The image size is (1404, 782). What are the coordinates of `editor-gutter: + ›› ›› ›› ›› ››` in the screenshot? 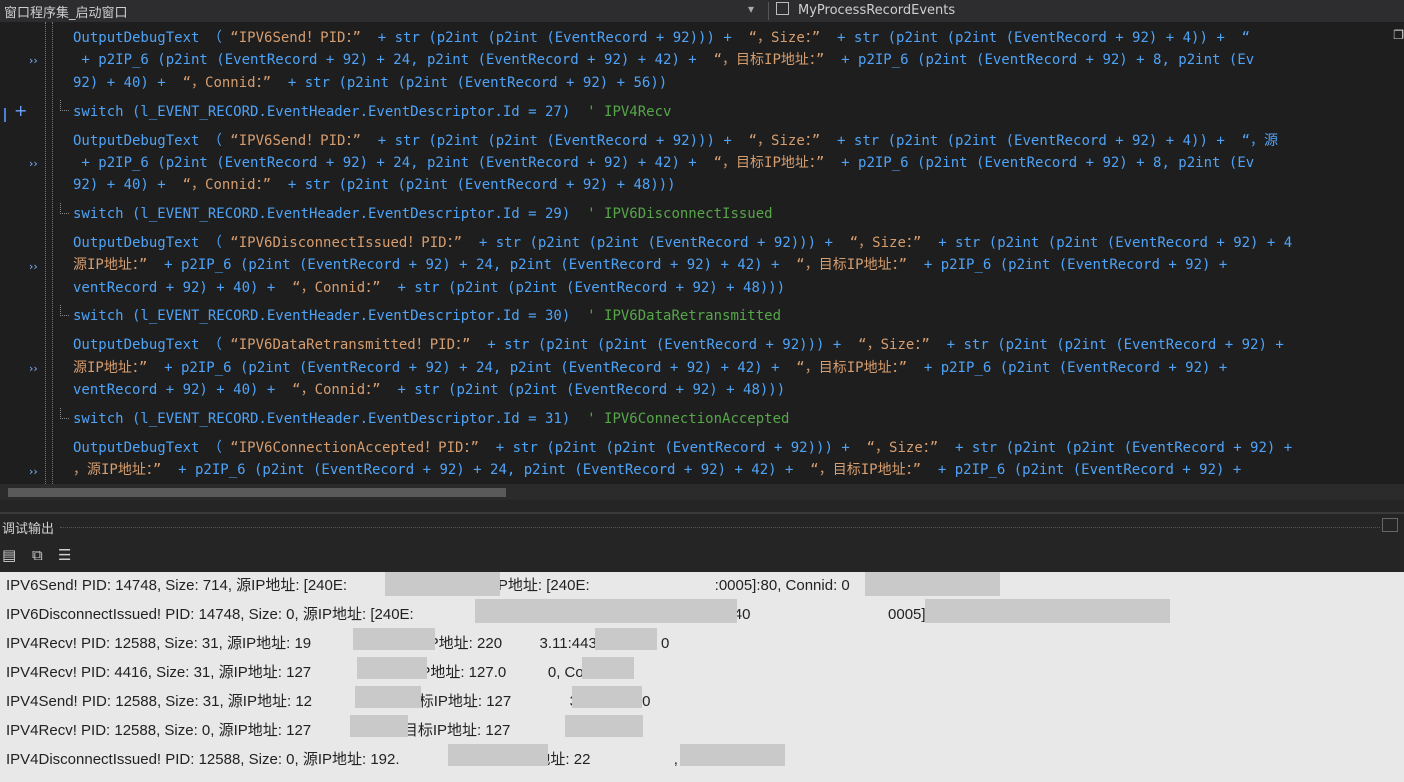 It's located at (34, 253).